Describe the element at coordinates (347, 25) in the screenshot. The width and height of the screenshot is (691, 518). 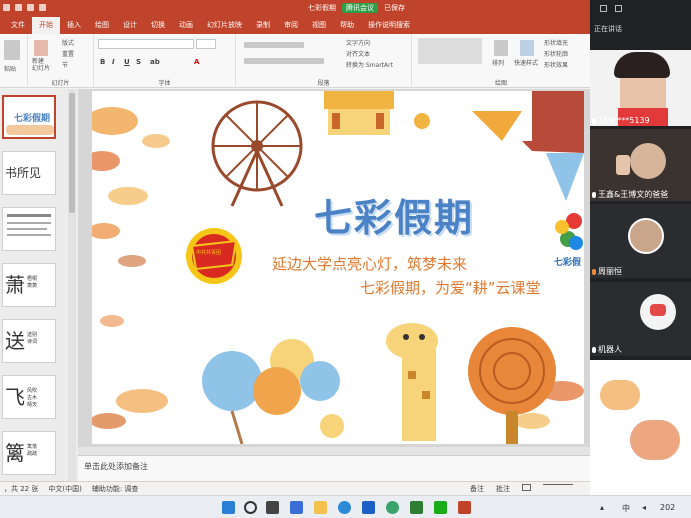
I see `tab-help: 帮助` at that location.